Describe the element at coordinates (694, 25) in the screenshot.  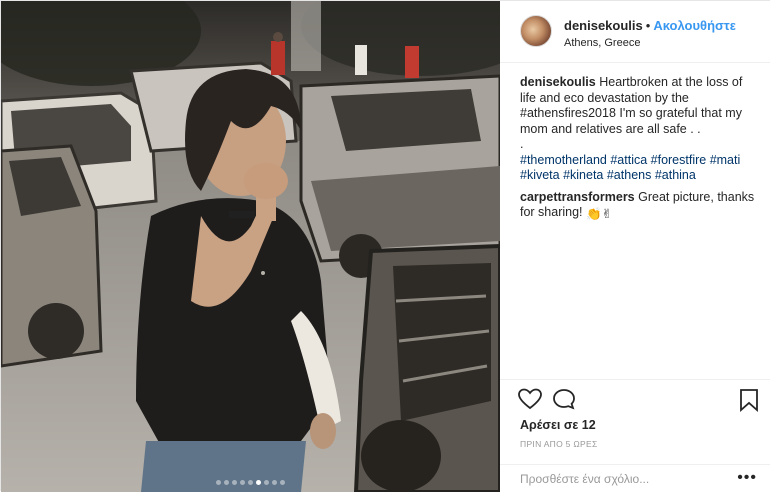
I see `follow-button: Ακολουθήστε` at that location.